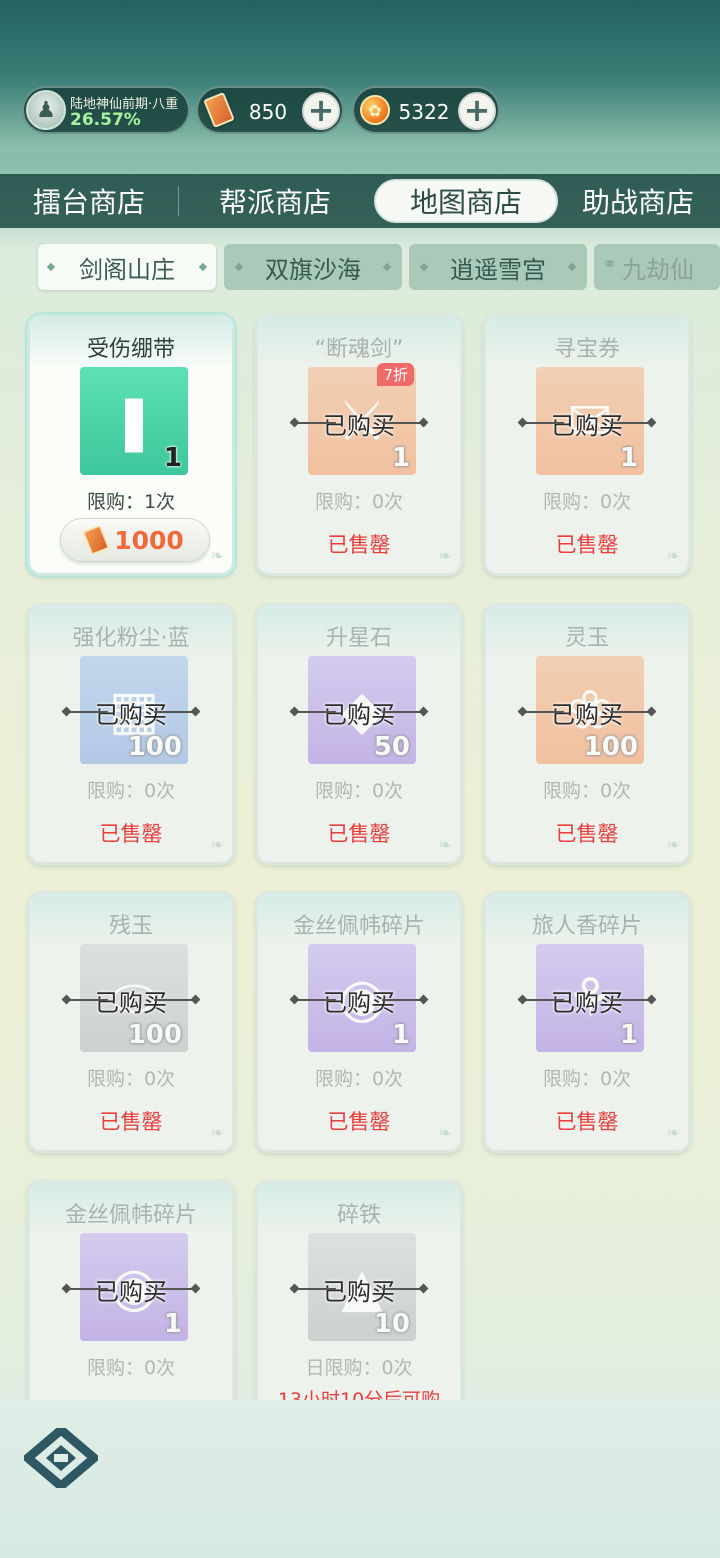 The width and height of the screenshot is (720, 1558). What do you see at coordinates (358, 1215) in the screenshot?
I see `item-name: 碎铁` at bounding box center [358, 1215].